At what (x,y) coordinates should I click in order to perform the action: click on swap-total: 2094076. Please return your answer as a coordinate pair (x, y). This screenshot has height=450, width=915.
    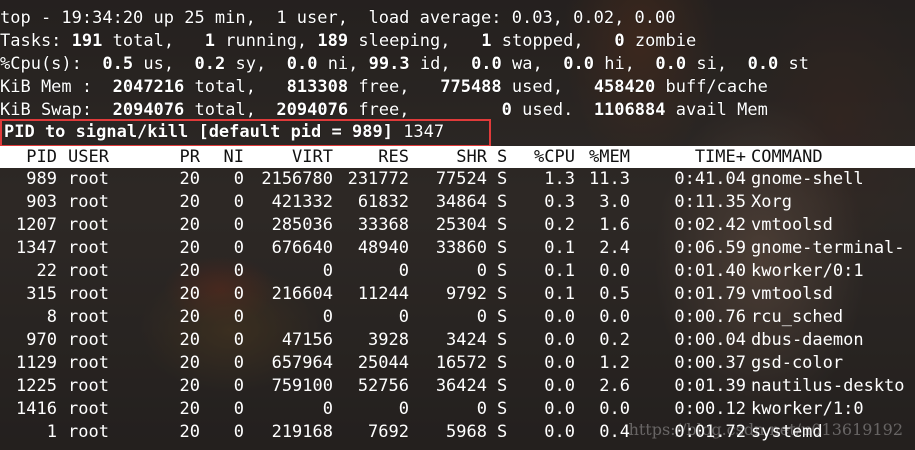
    Looking at the image, I should click on (148, 110).